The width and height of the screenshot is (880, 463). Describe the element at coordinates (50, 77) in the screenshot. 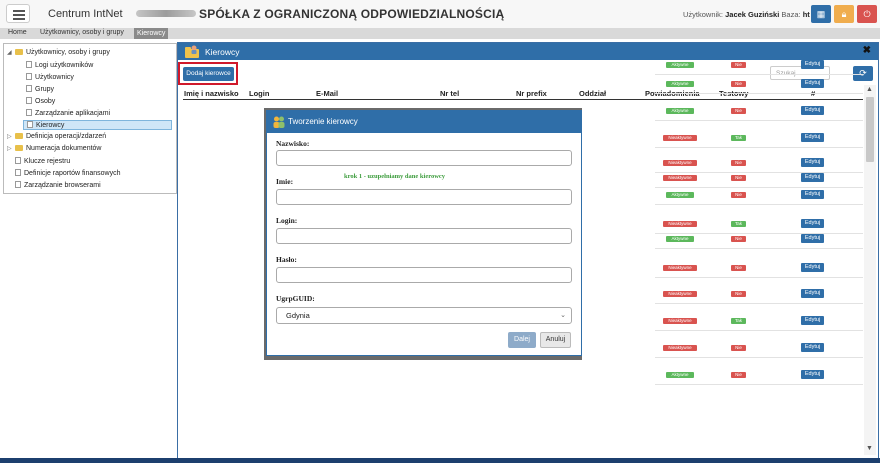

I see `tree-item-users: Użytkownicy` at that location.